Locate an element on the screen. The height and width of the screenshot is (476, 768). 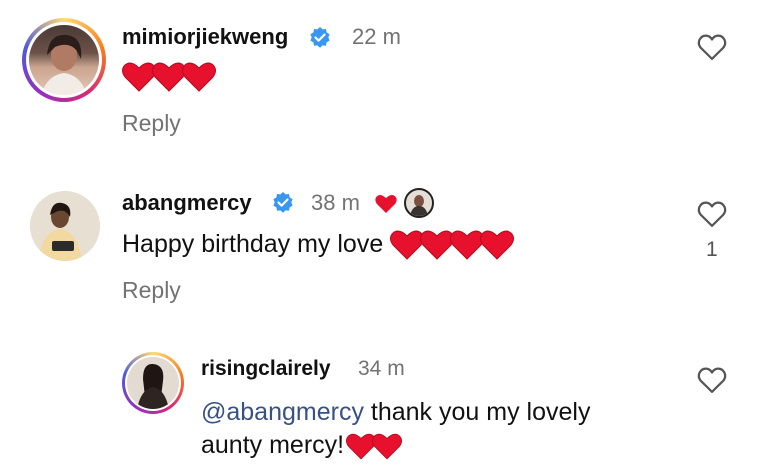
reply-time: 34 m is located at coordinates (381, 368).